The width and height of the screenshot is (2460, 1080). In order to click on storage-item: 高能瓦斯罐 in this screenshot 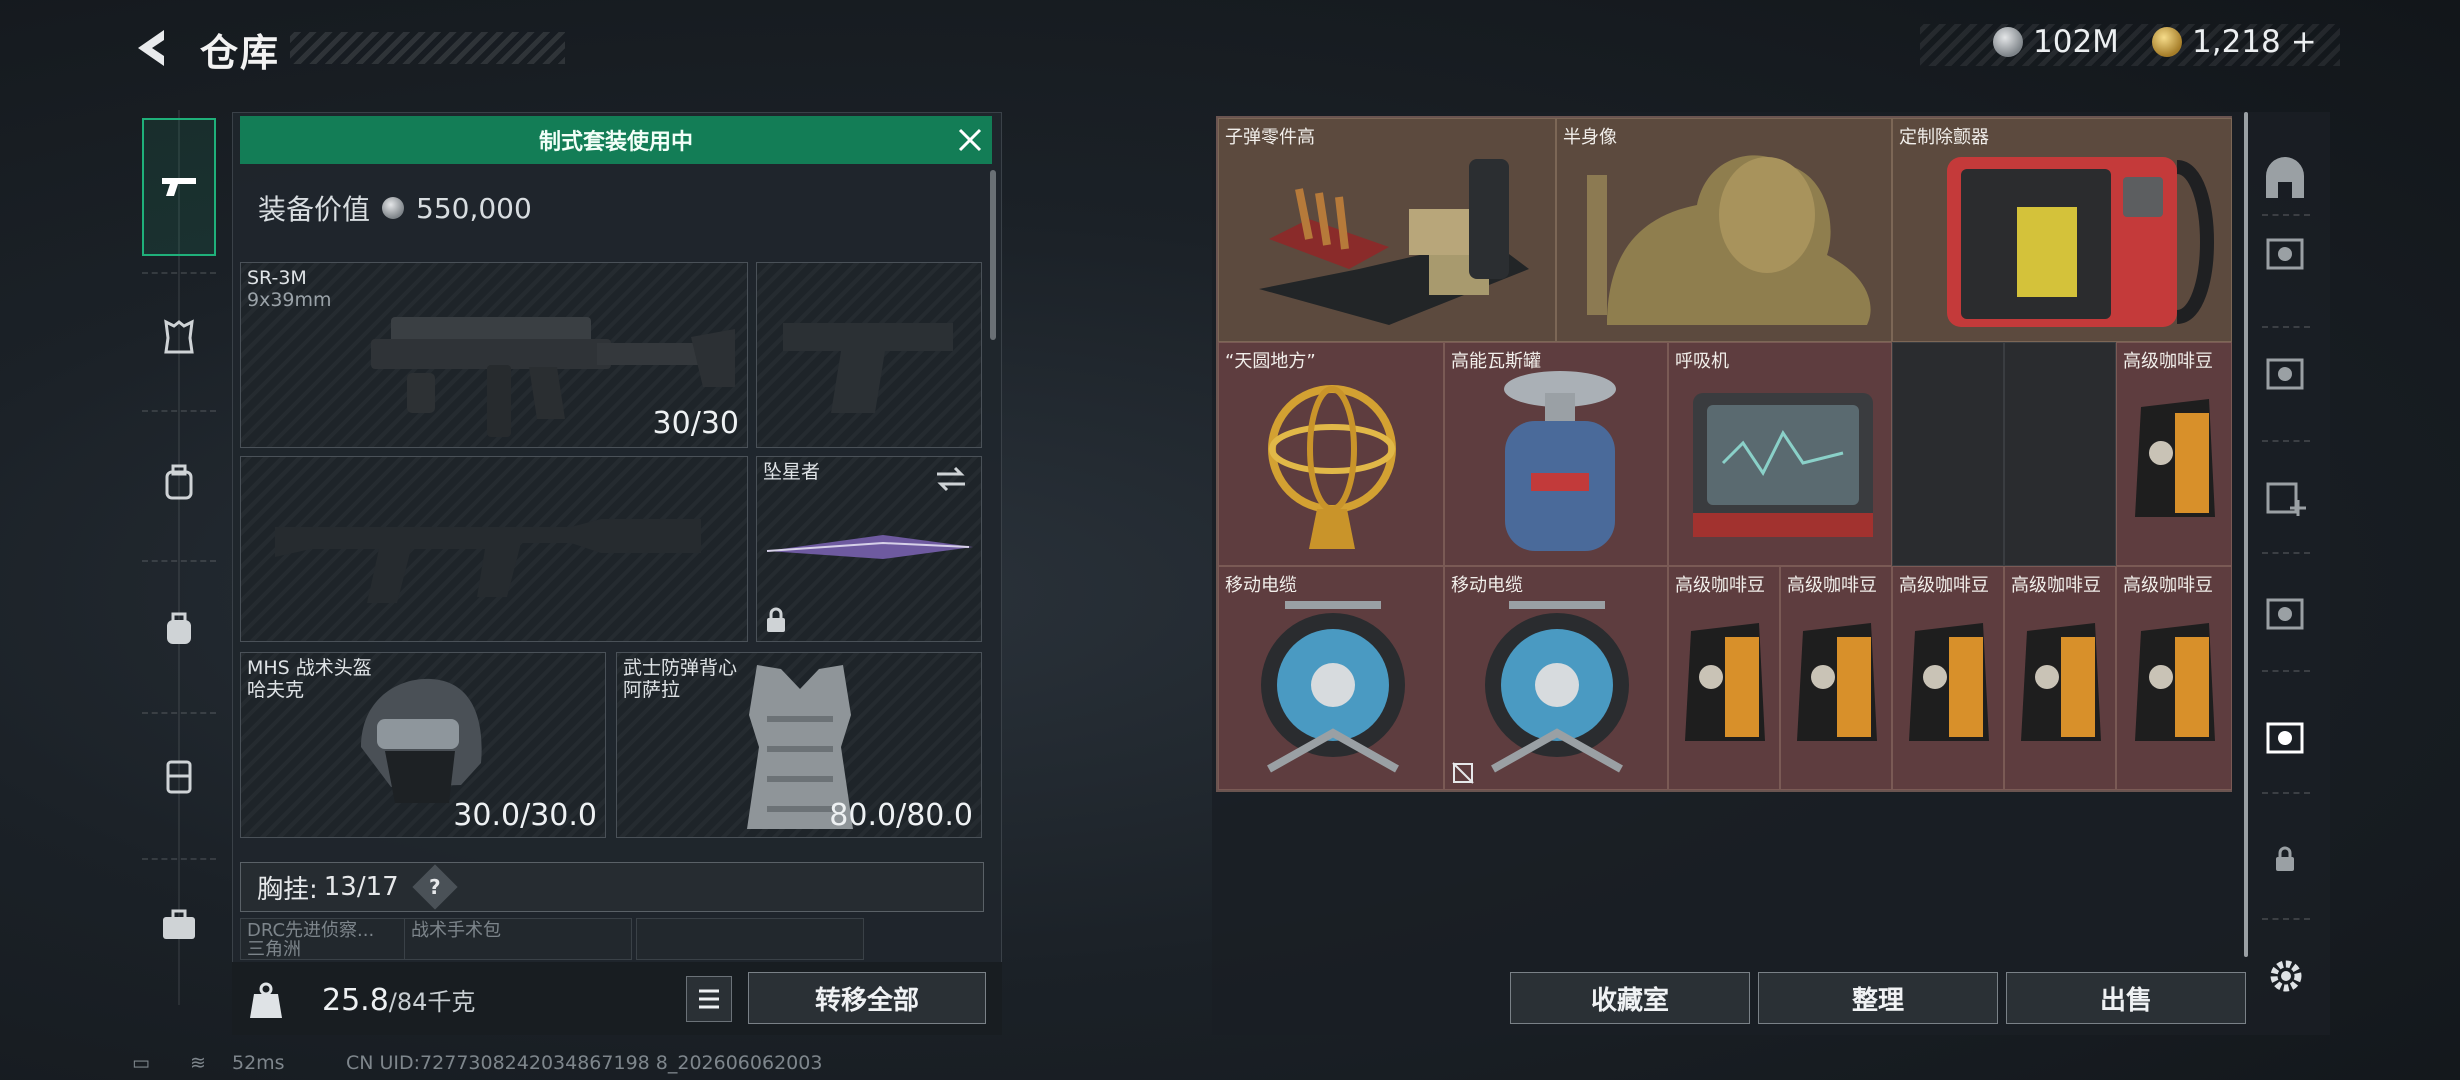, I will do `click(1556, 454)`.